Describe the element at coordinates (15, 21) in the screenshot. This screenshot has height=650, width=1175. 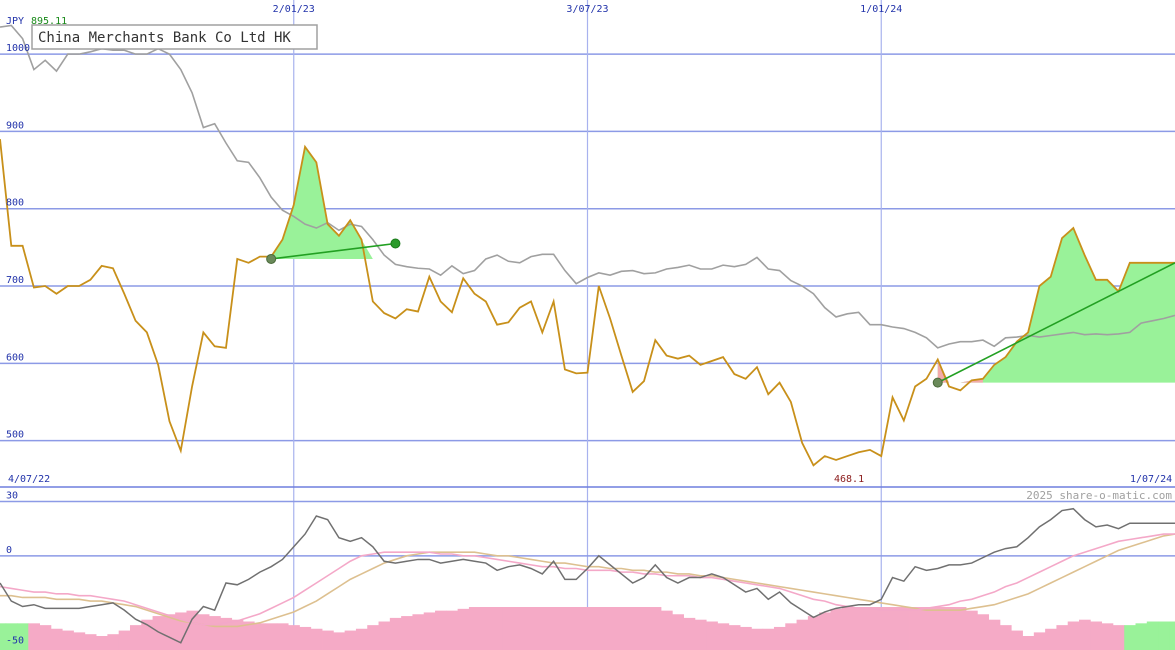
I see `currency-label: JPY` at that location.